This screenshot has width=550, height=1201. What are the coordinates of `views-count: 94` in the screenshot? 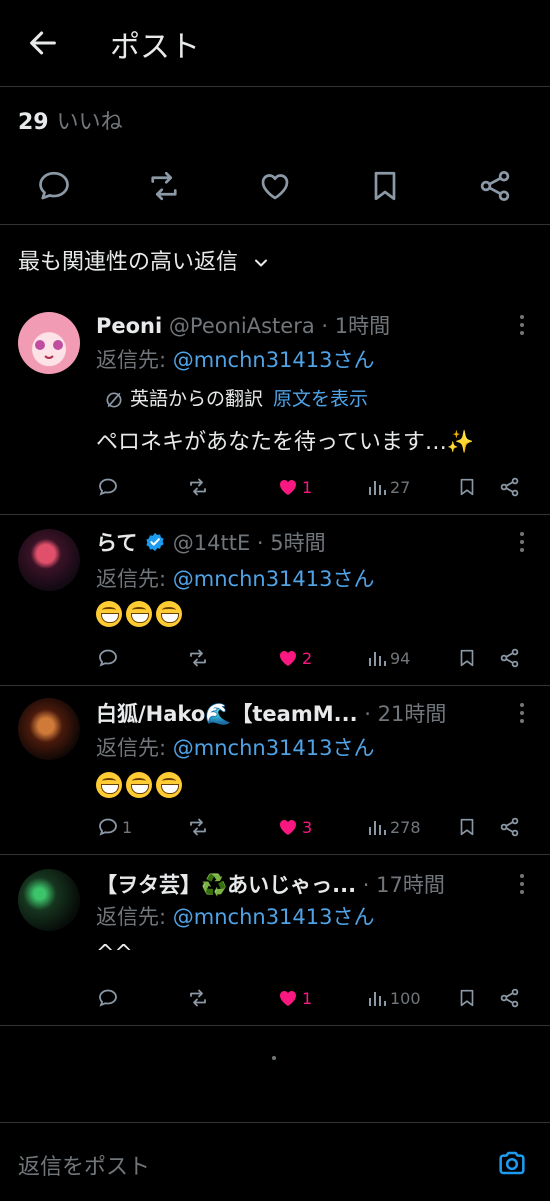 It's located at (400, 658).